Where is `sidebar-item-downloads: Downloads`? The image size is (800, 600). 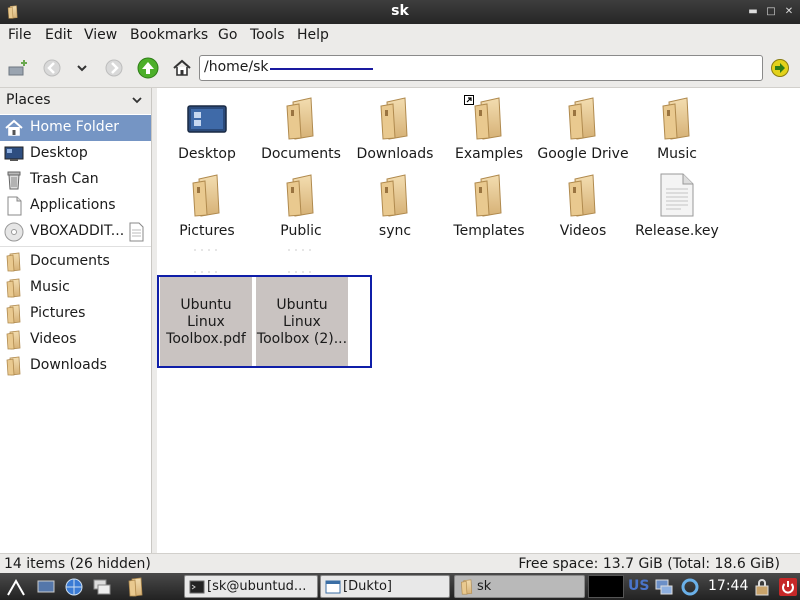 sidebar-item-downloads: Downloads is located at coordinates (75, 366).